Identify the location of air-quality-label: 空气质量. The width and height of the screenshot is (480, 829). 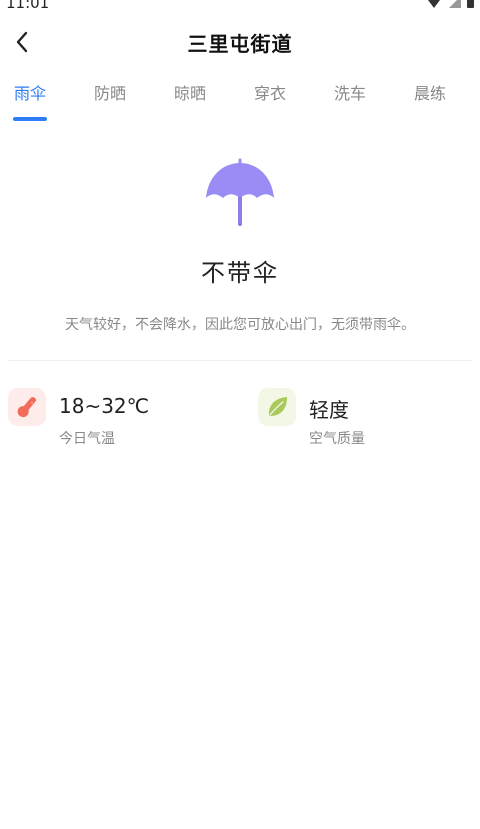
(337, 439).